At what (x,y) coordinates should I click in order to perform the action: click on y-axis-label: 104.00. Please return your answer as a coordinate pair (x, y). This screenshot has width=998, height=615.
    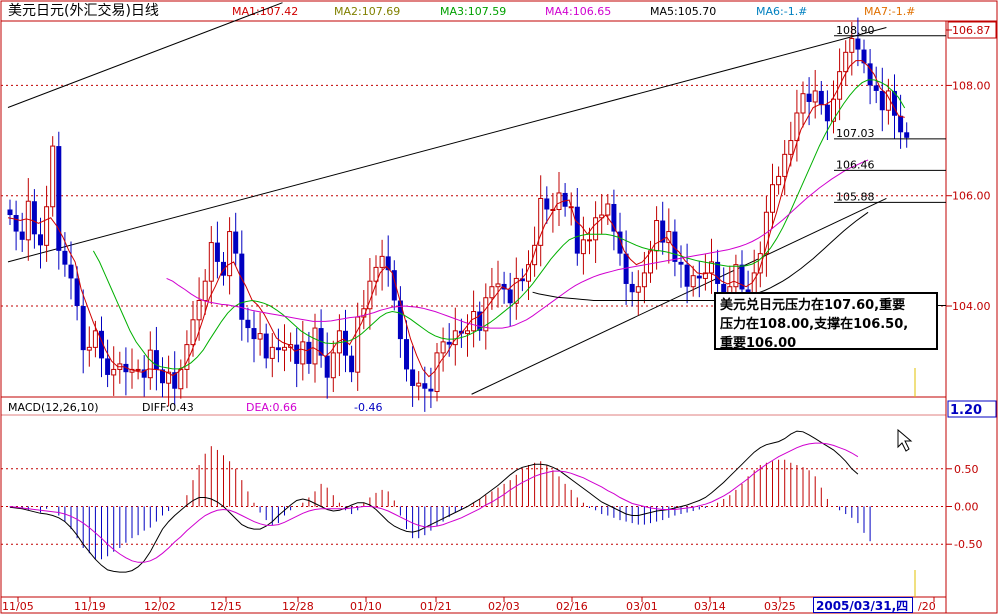
    Looking at the image, I should click on (971, 306).